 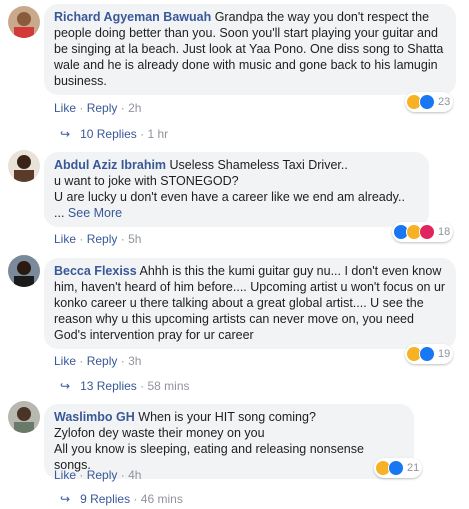 What do you see at coordinates (134, 475) in the screenshot?
I see `comment-time: 4h` at bounding box center [134, 475].